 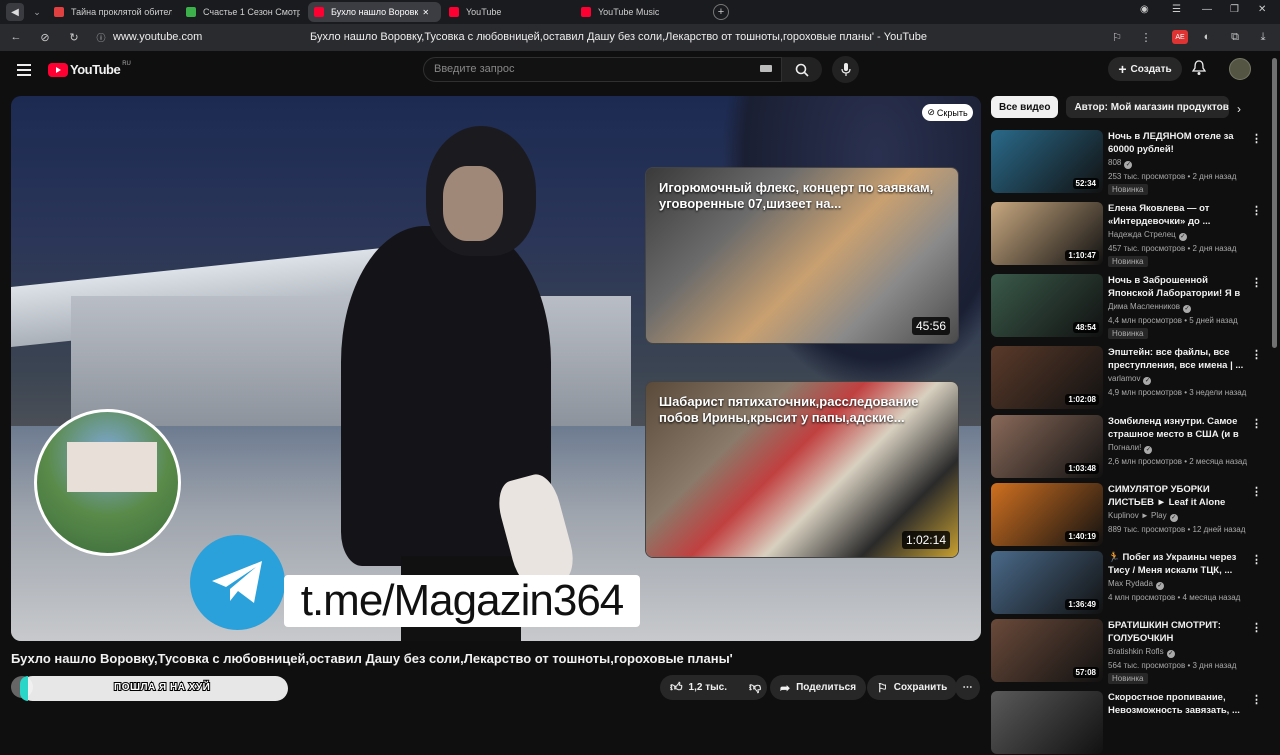 I want to click on hide-cards-button: ⊘ Скрыть, so click(x=947, y=112).